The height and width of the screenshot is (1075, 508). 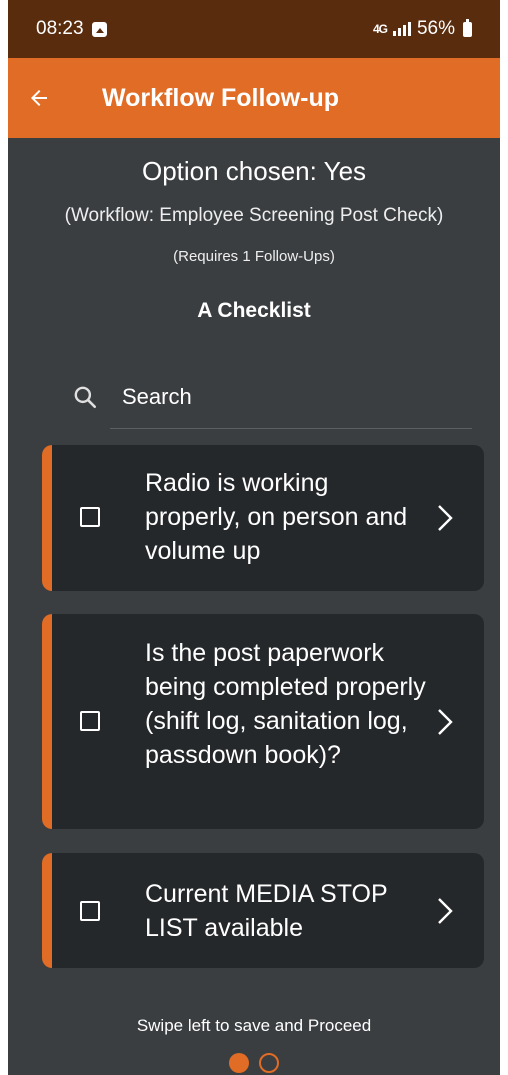 I want to click on page-indicator, so click(x=254, y=1063).